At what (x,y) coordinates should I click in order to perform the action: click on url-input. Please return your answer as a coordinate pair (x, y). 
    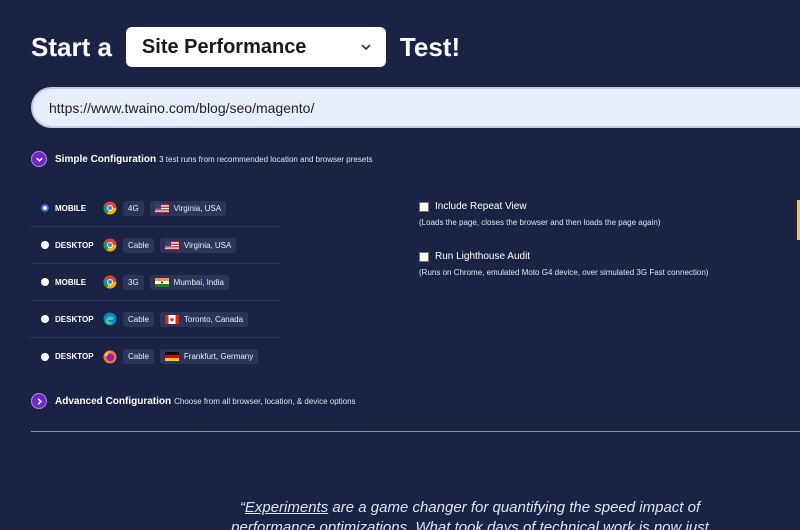
    Looking at the image, I should click on (415, 107).